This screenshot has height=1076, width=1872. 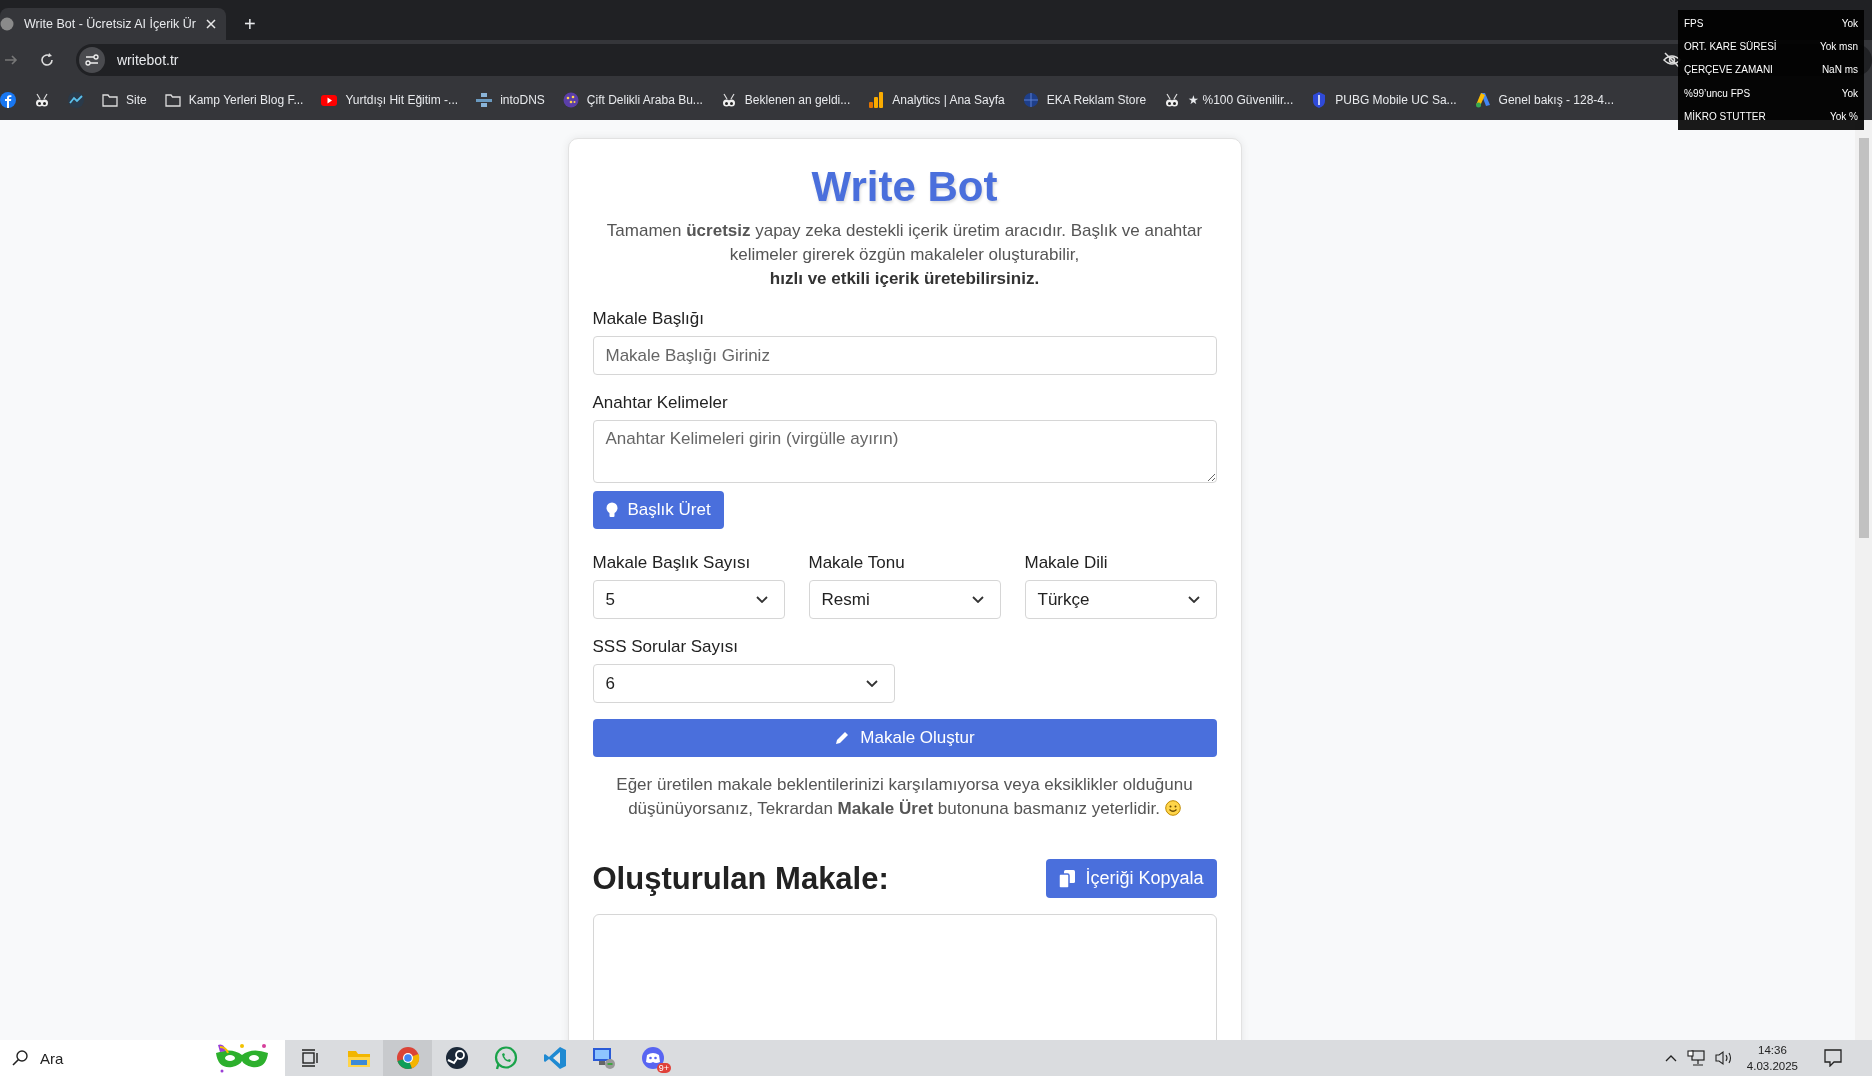 What do you see at coordinates (1730, 47) in the screenshot?
I see `stat-label: ORT. KARE SÜRESİ` at bounding box center [1730, 47].